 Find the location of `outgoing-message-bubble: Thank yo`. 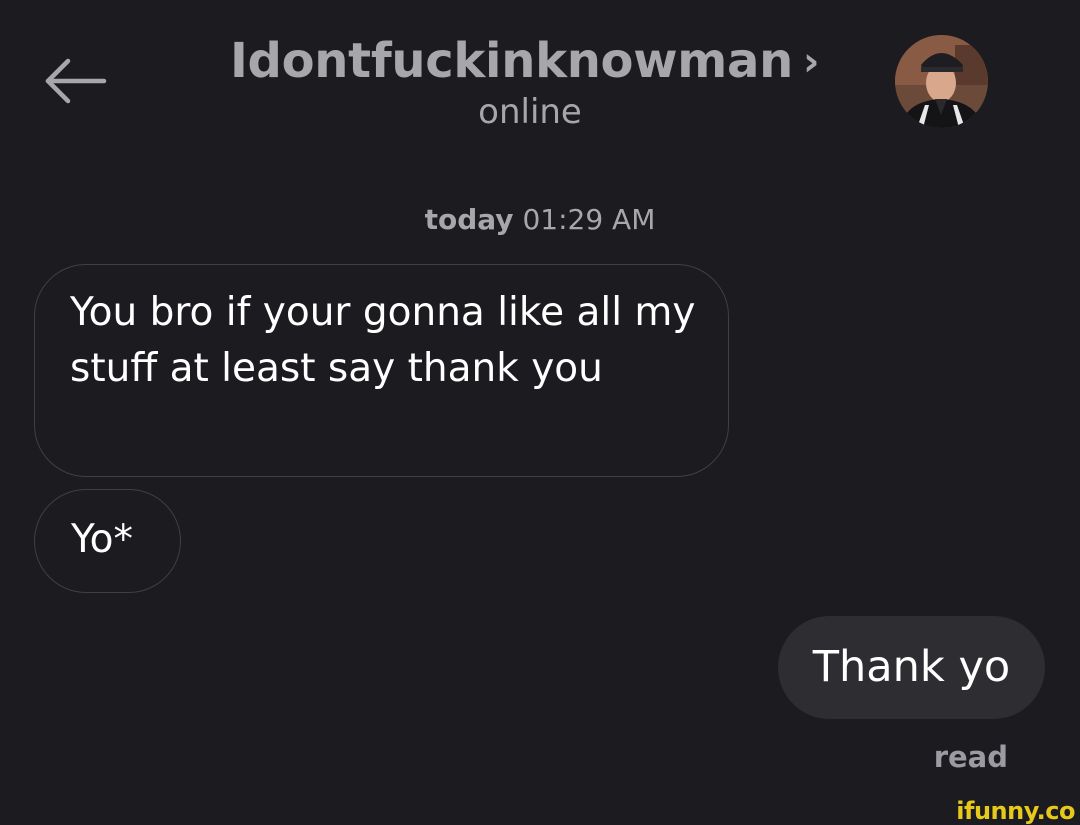

outgoing-message-bubble: Thank yo is located at coordinates (911, 667).